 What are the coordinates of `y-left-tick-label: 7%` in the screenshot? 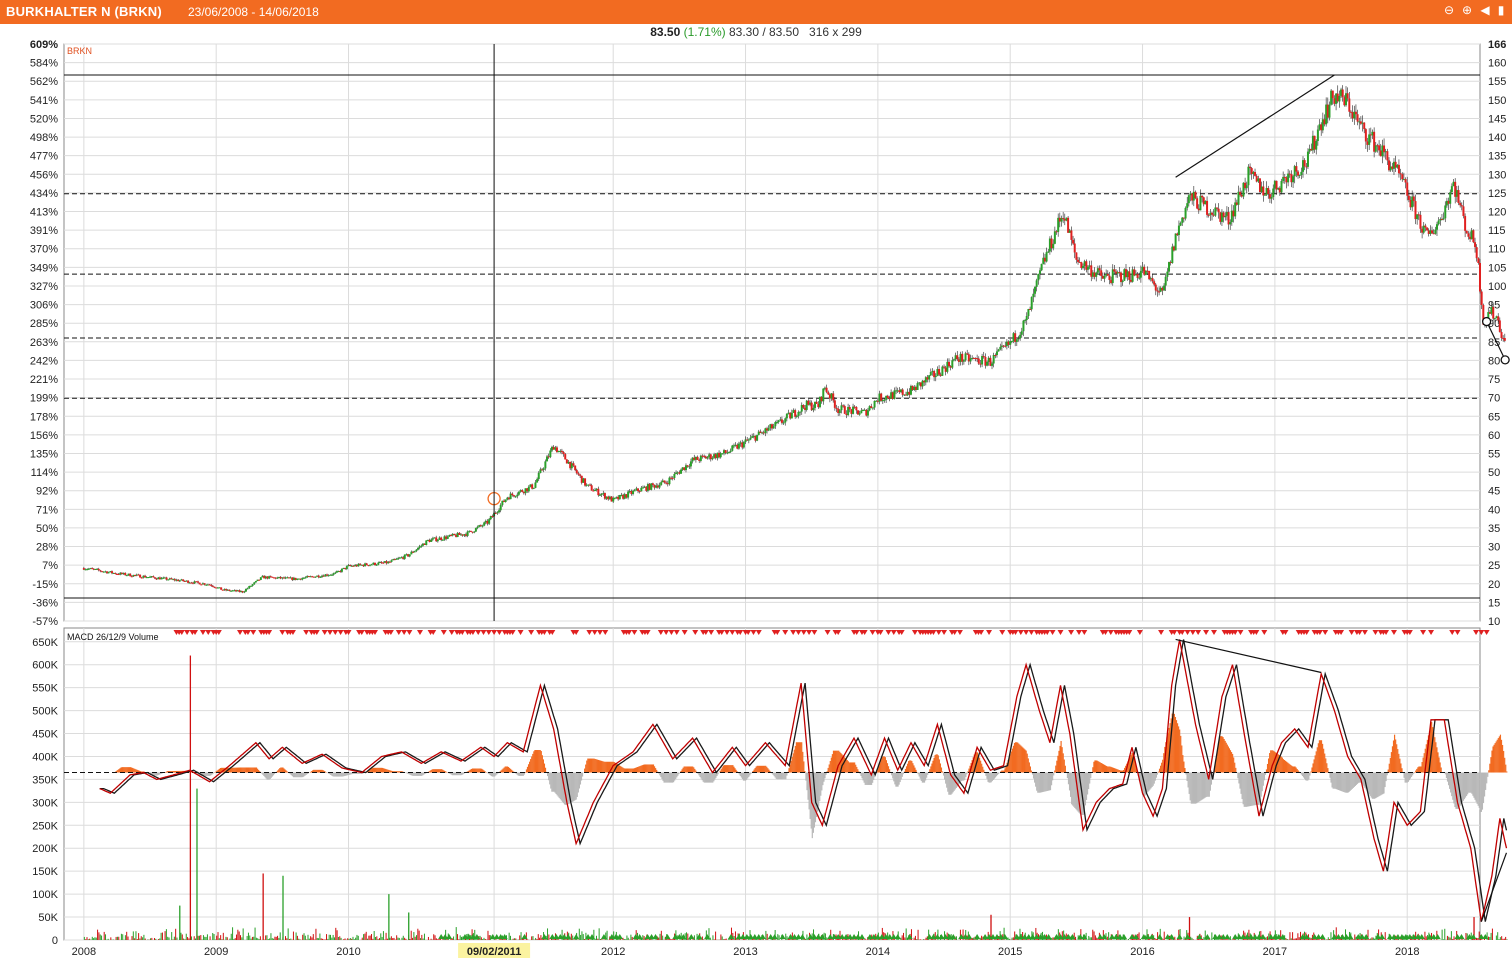 It's located at (50, 566).